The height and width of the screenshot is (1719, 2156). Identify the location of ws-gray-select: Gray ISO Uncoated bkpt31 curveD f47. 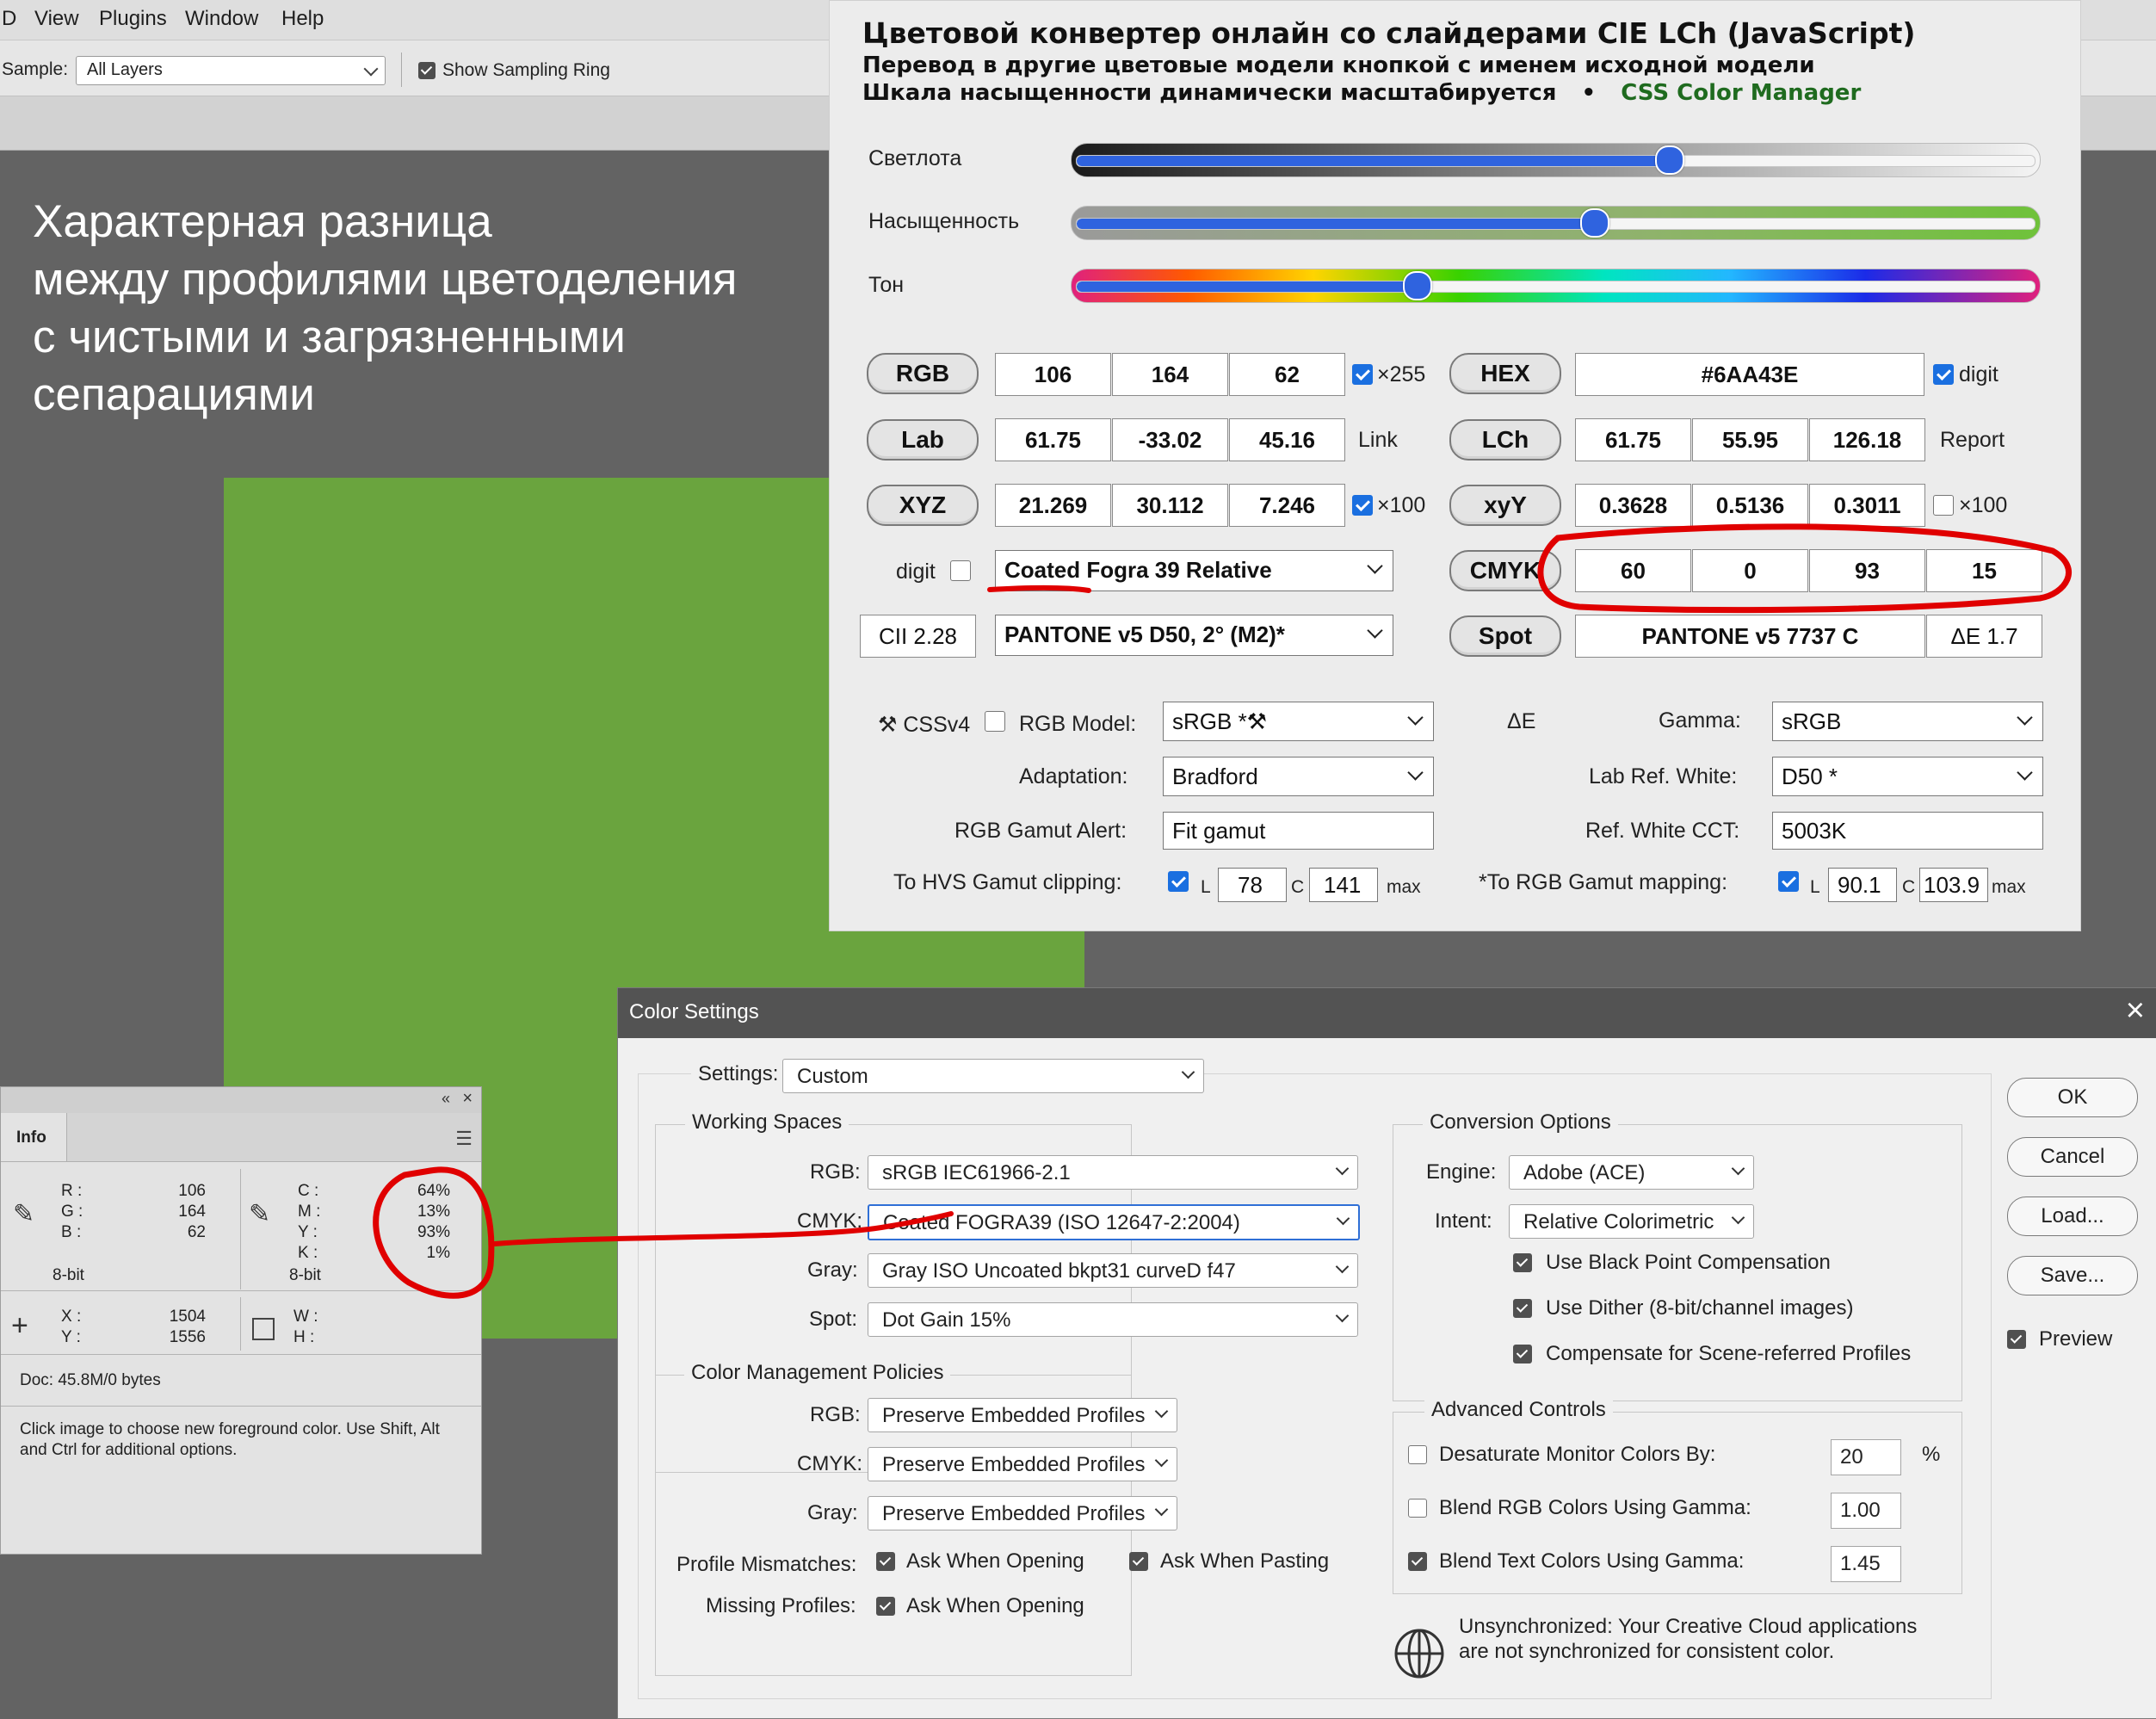
(1113, 1271).